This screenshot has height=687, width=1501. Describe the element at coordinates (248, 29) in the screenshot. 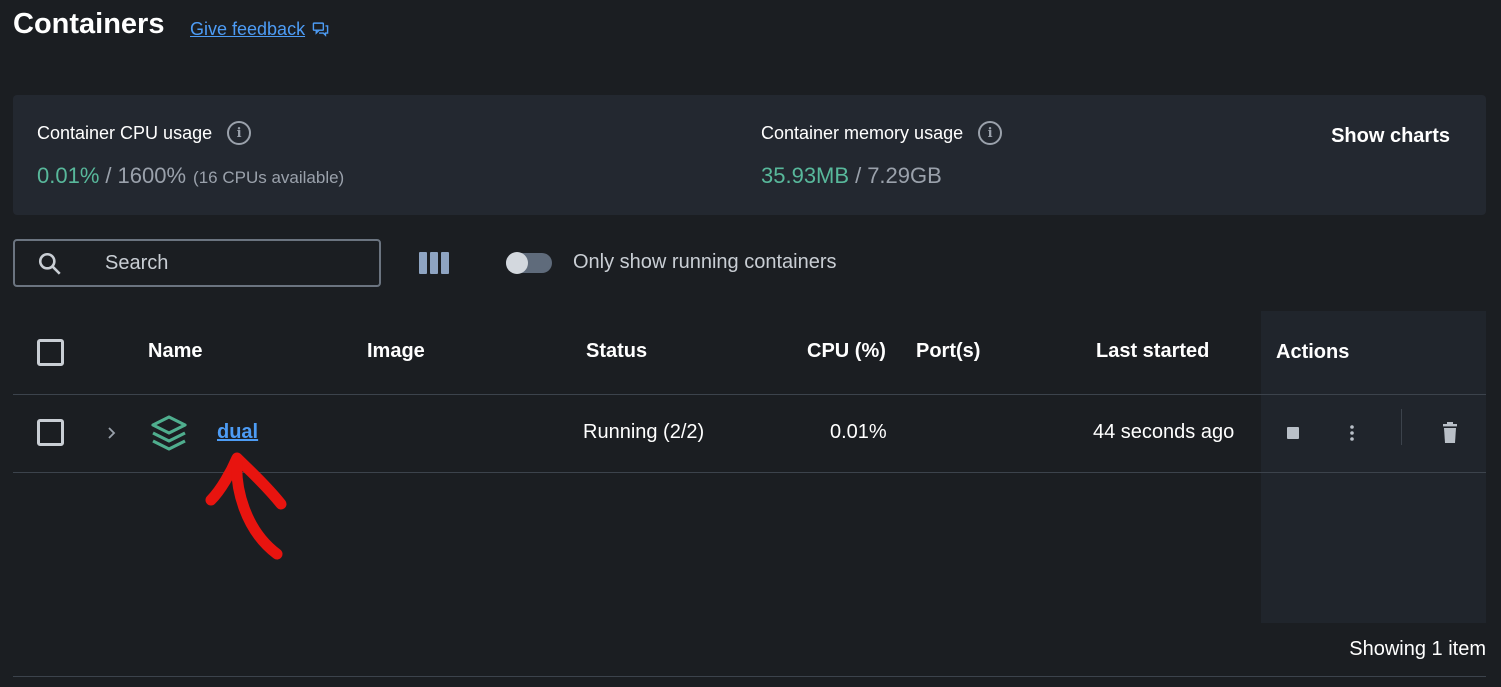

I see `give-feedback-label: Give feedback` at that location.